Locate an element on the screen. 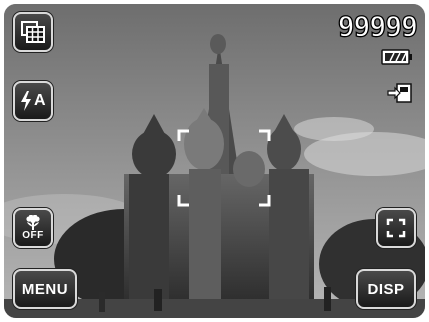 The width and height of the screenshot is (429, 322). flash-auto-icon is located at coordinates (25, 101).